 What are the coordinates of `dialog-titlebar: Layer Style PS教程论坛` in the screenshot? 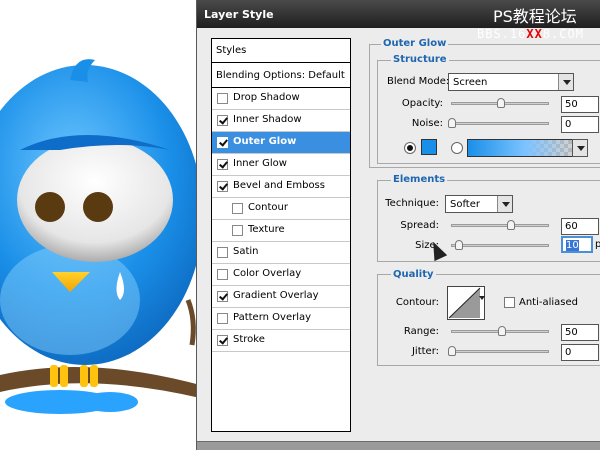 It's located at (398, 14).